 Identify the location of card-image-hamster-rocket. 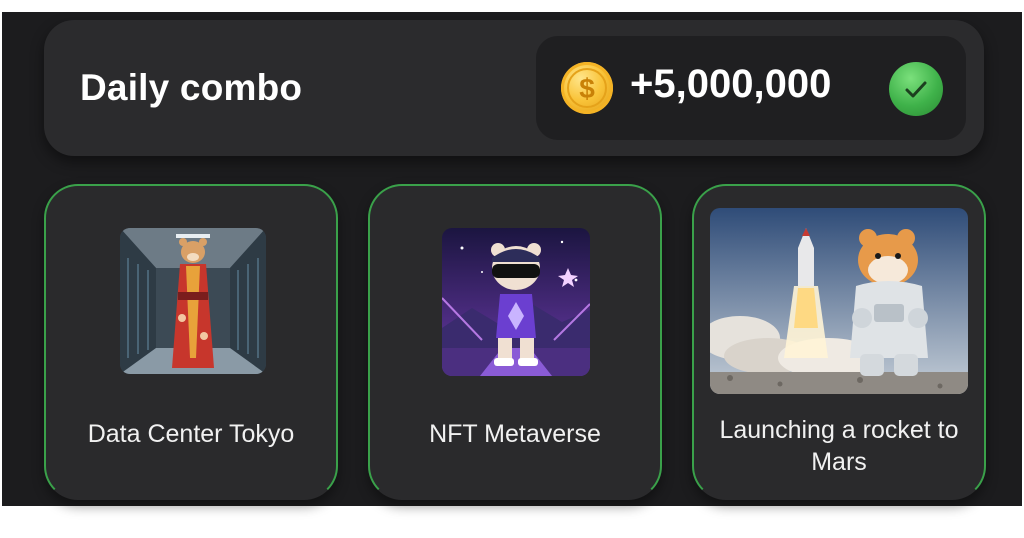
(839, 301).